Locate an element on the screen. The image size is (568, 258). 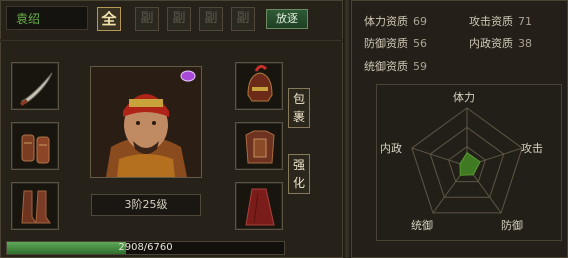
stat-defense-value: 56 is located at coordinates (420, 43).